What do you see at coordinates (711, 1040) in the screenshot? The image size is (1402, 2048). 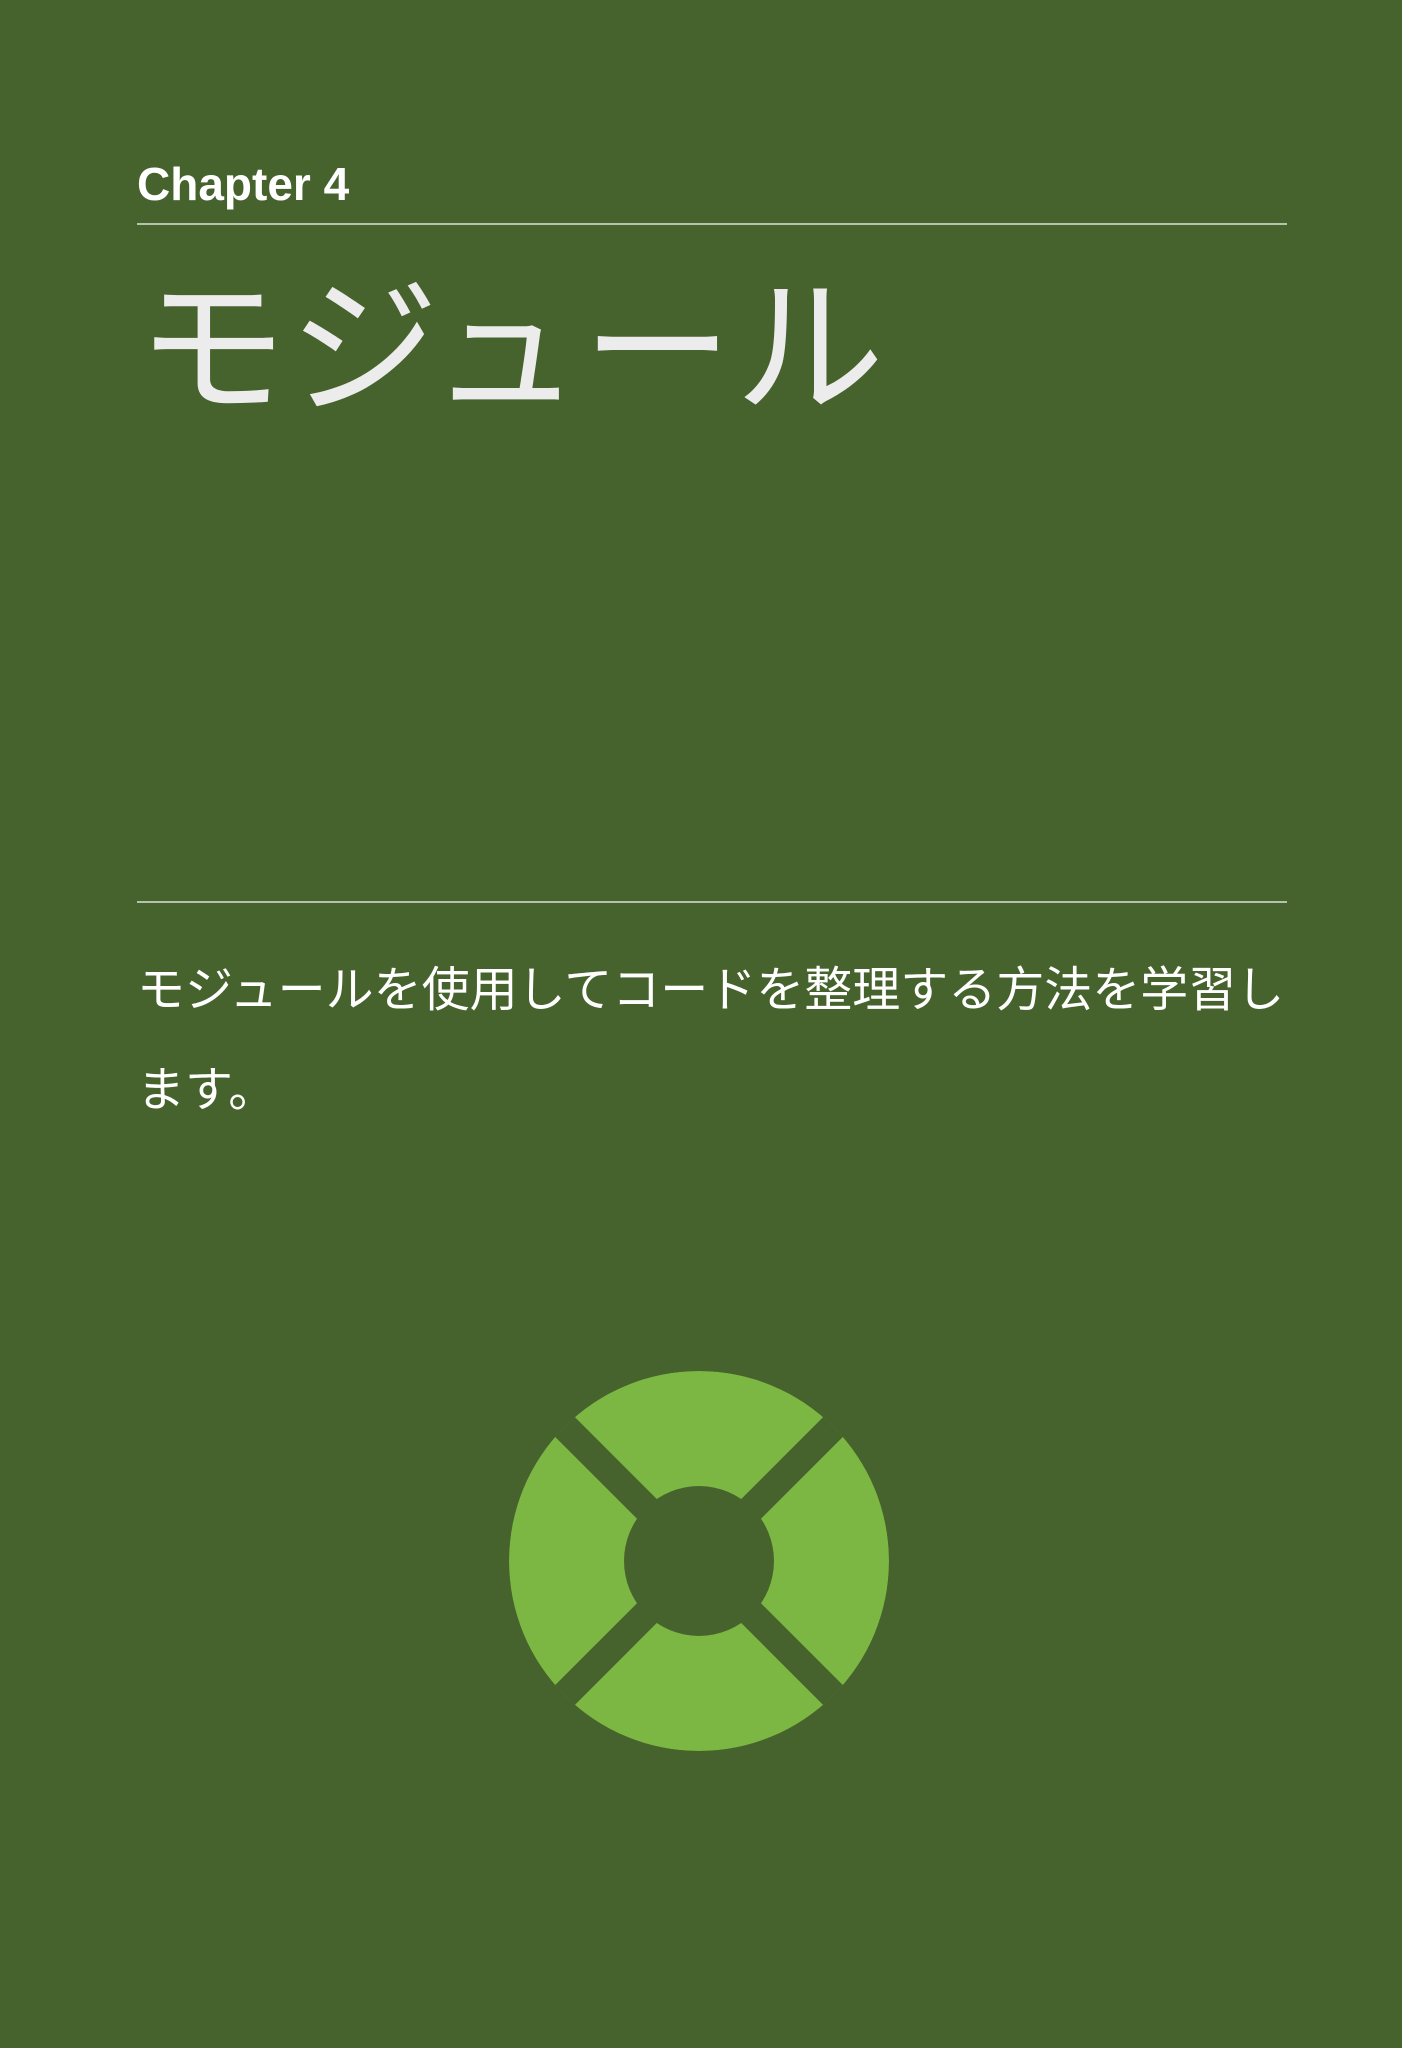 I see `chapter-description: モジュールを使用してコードを整理する方法を学習します。` at bounding box center [711, 1040].